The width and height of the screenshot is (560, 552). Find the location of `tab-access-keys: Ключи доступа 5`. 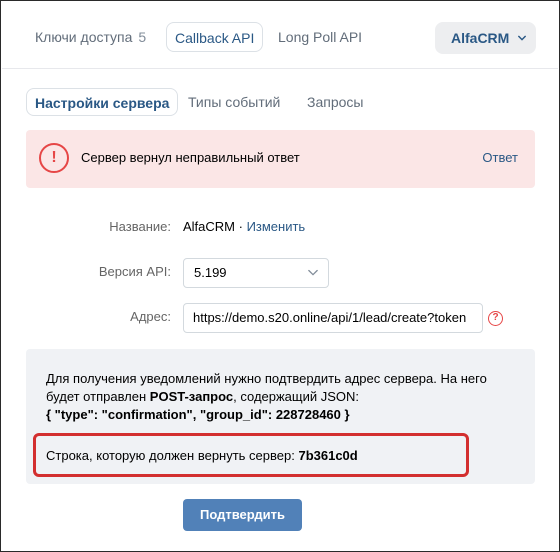

tab-access-keys: Ключи доступа 5 is located at coordinates (90, 37).